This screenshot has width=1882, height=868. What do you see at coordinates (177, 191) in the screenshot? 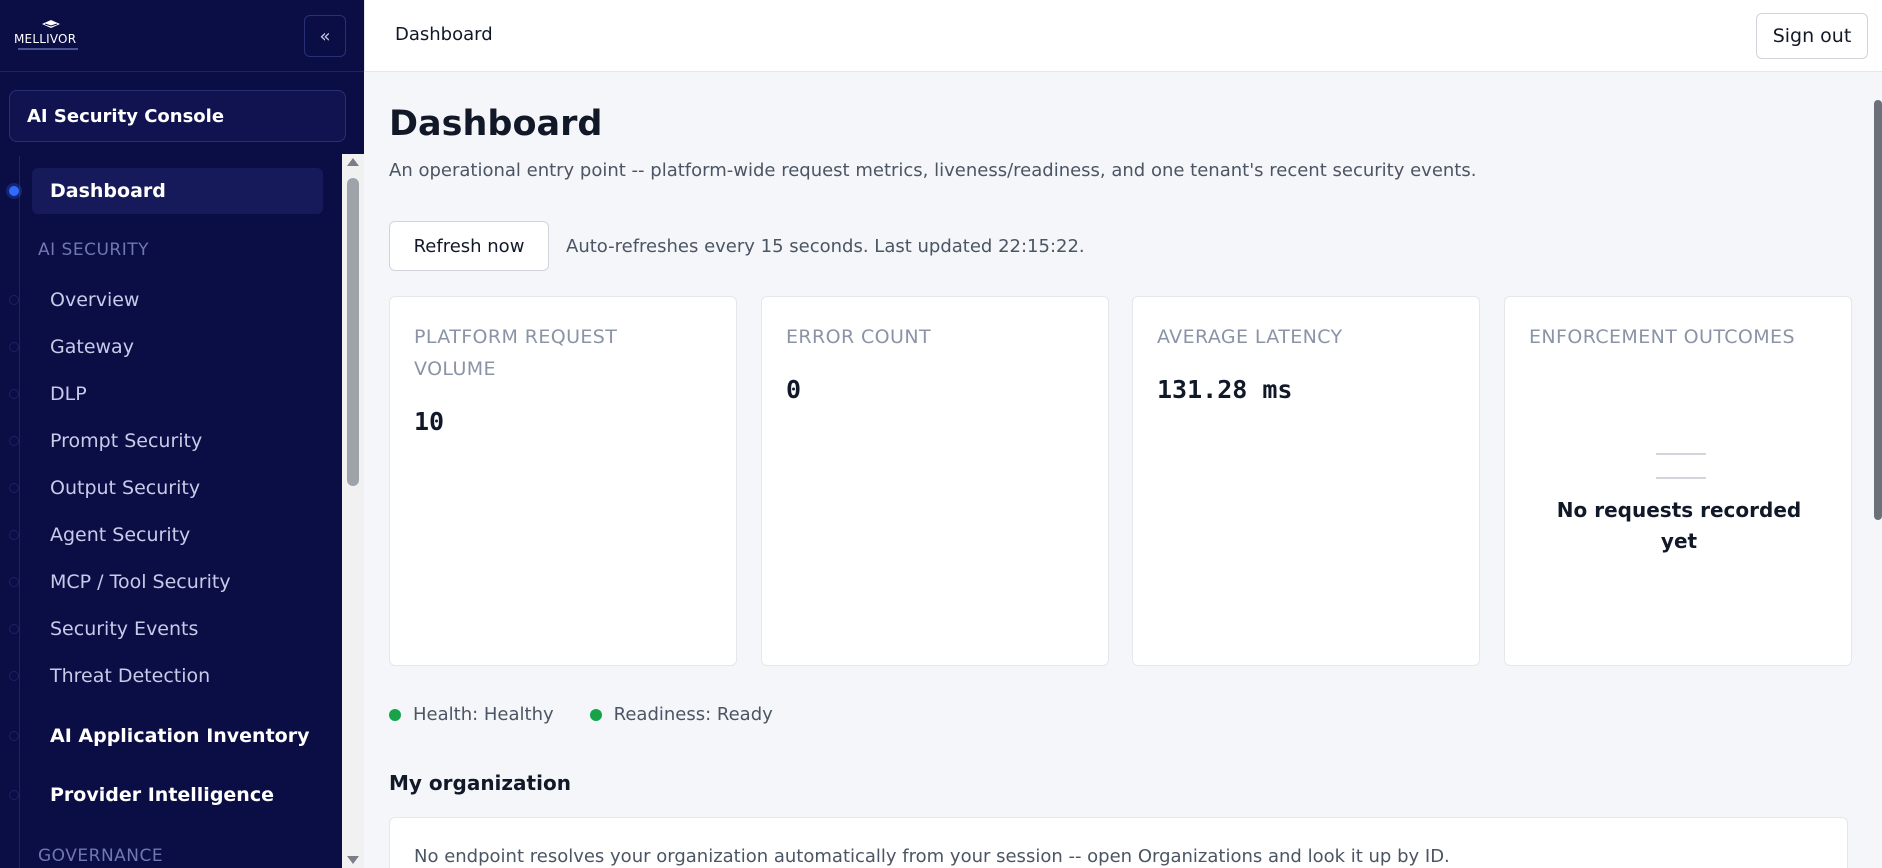
I see `sidebar-item-dashboard: Dashboard` at bounding box center [177, 191].